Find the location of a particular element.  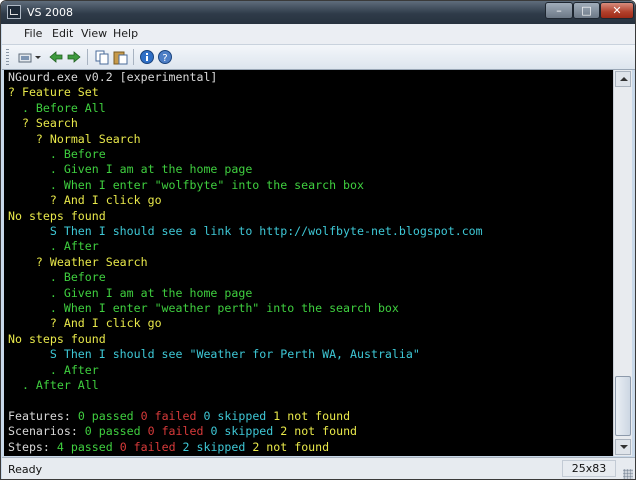

toolbar-grip is located at coordinates (7, 57).